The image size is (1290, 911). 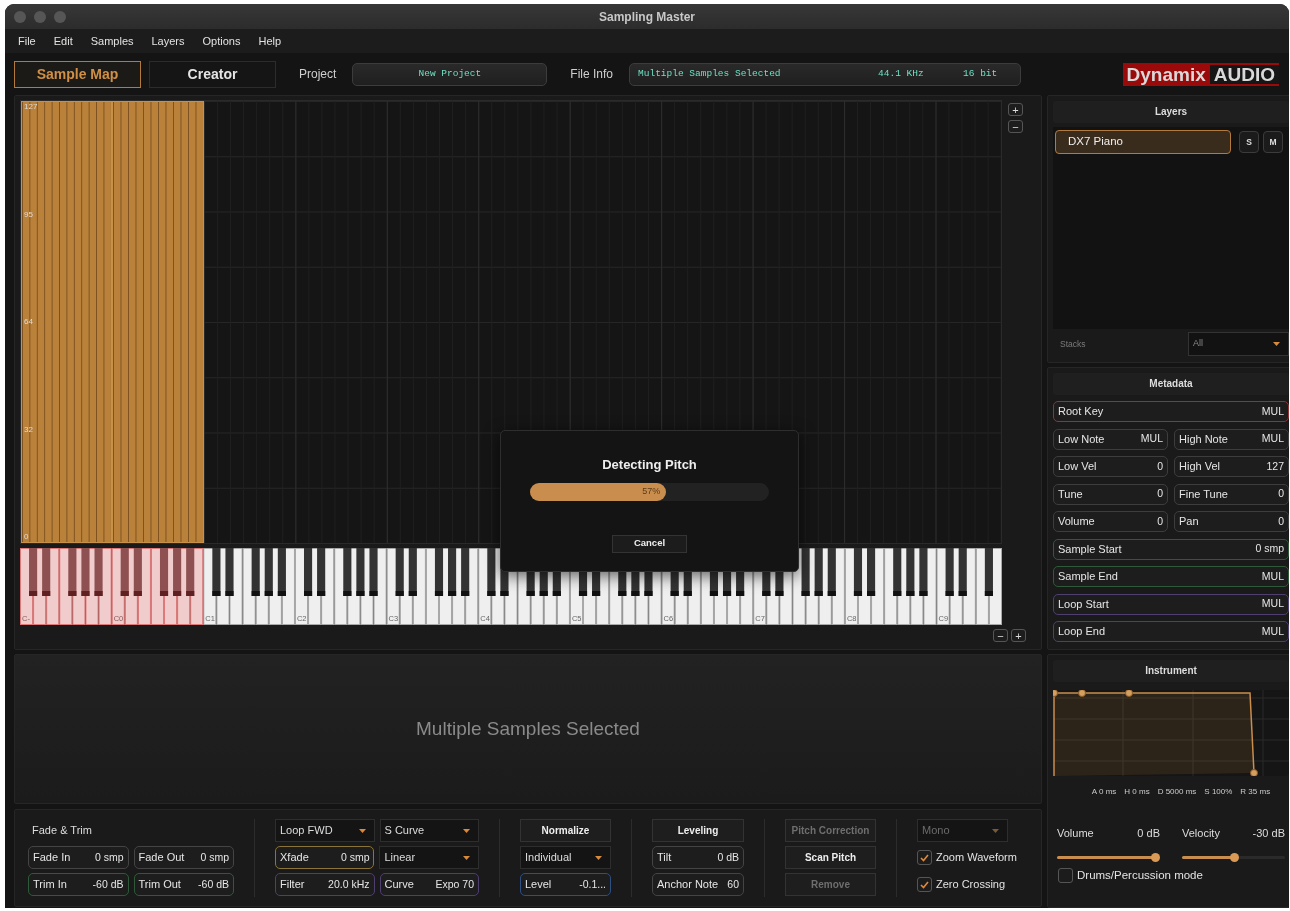 I want to click on value-field: Pan 0, so click(x=1231, y=521).